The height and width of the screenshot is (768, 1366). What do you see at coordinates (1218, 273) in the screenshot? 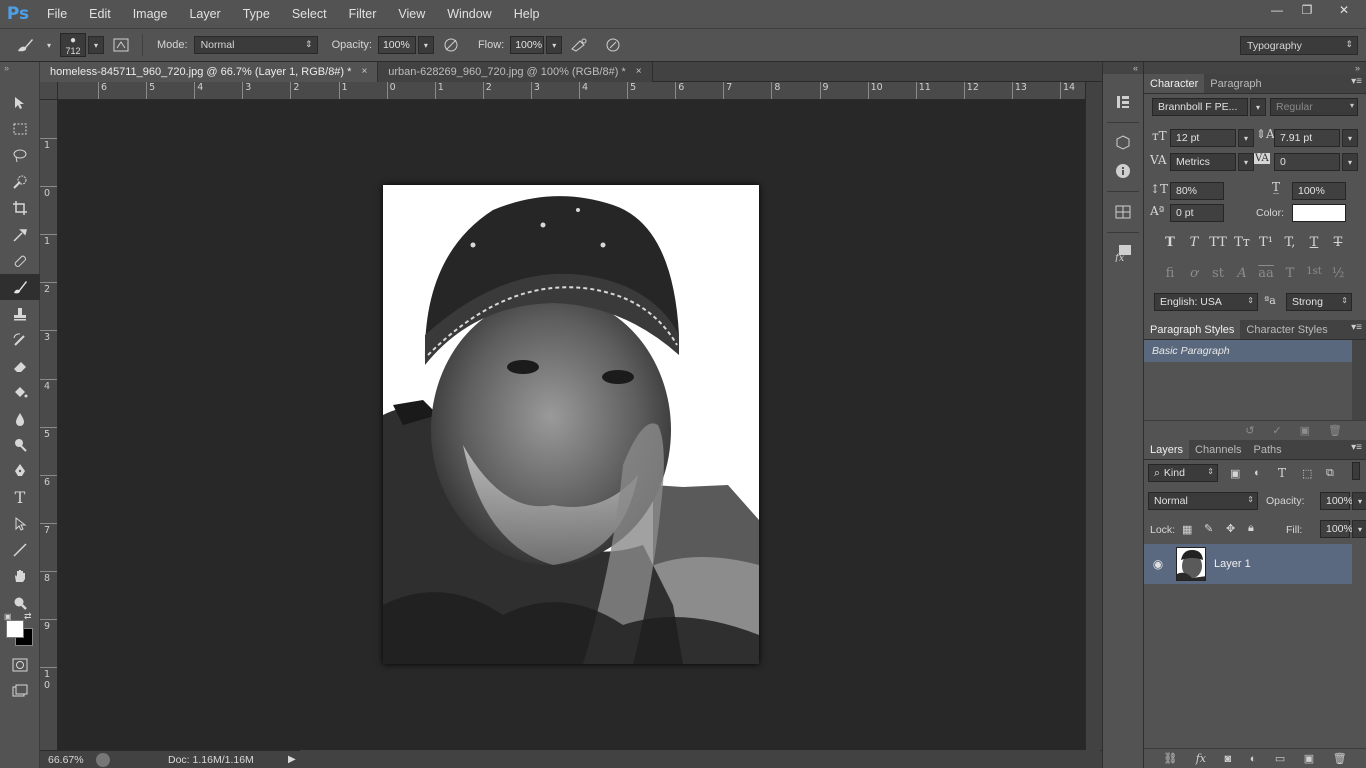
I see `discretionary-ligatures-button: st` at bounding box center [1218, 273].